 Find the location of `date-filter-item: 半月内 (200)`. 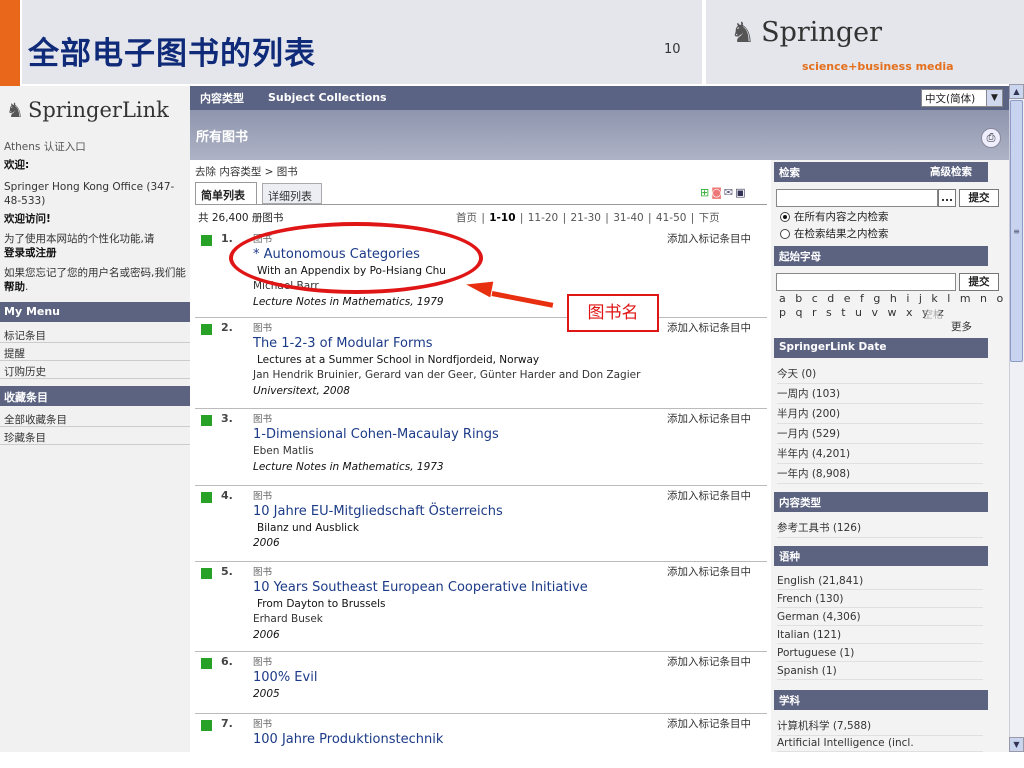

date-filter-item: 半月内 (200) is located at coordinates (880, 415).